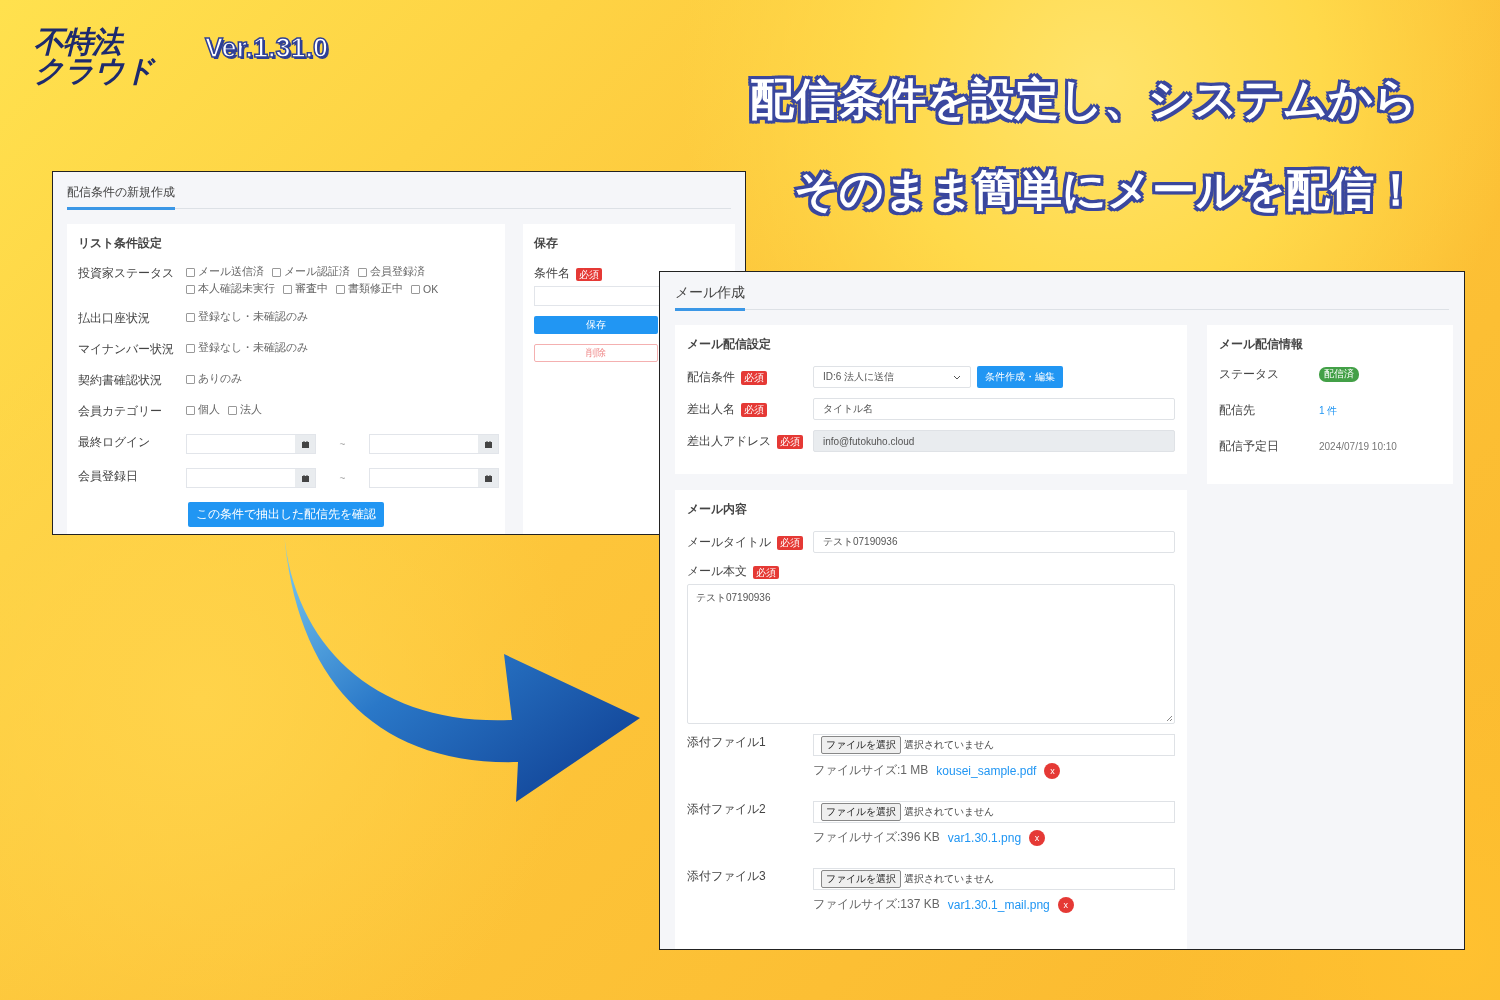 The image size is (1500, 1000). I want to click on status-badge: 配信済, so click(1339, 374).